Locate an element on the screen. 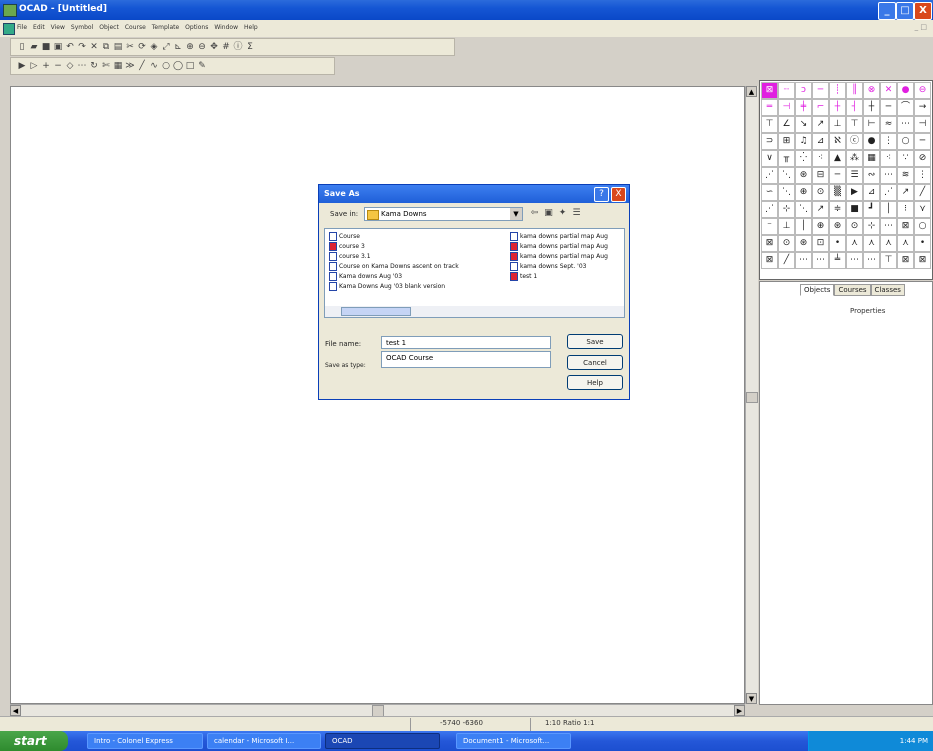  new-icon: ▯ is located at coordinates (22, 47).